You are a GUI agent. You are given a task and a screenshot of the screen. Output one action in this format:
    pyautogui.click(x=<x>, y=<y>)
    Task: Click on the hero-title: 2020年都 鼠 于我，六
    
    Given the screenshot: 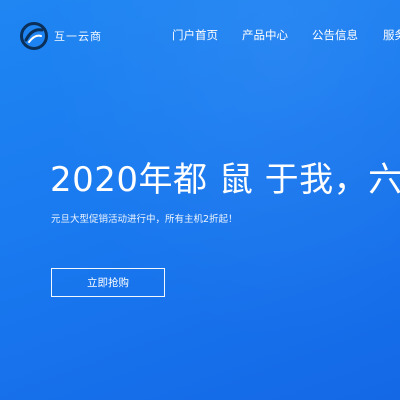 What is the action you would take?
    pyautogui.click(x=225, y=180)
    